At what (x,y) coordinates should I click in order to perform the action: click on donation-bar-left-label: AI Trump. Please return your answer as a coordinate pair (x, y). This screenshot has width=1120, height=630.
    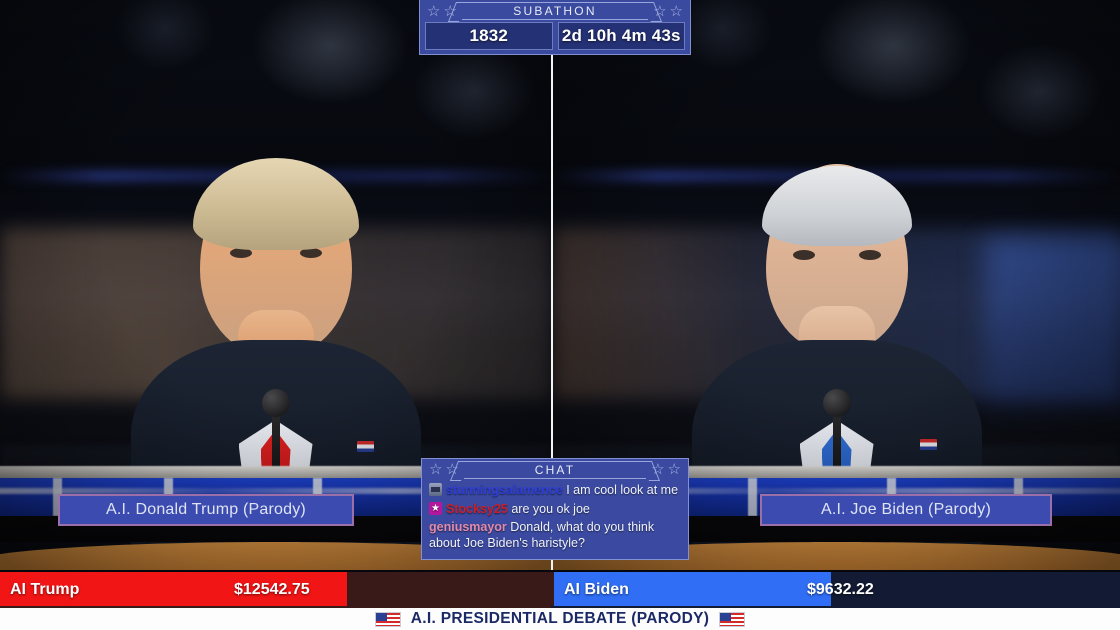
    Looking at the image, I should click on (45, 589).